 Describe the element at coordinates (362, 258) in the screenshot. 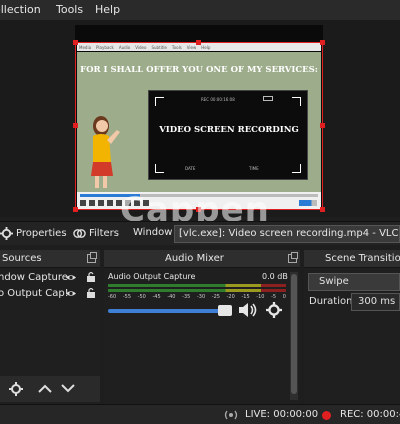

I see `transitions-title: Scene Transitio` at that location.